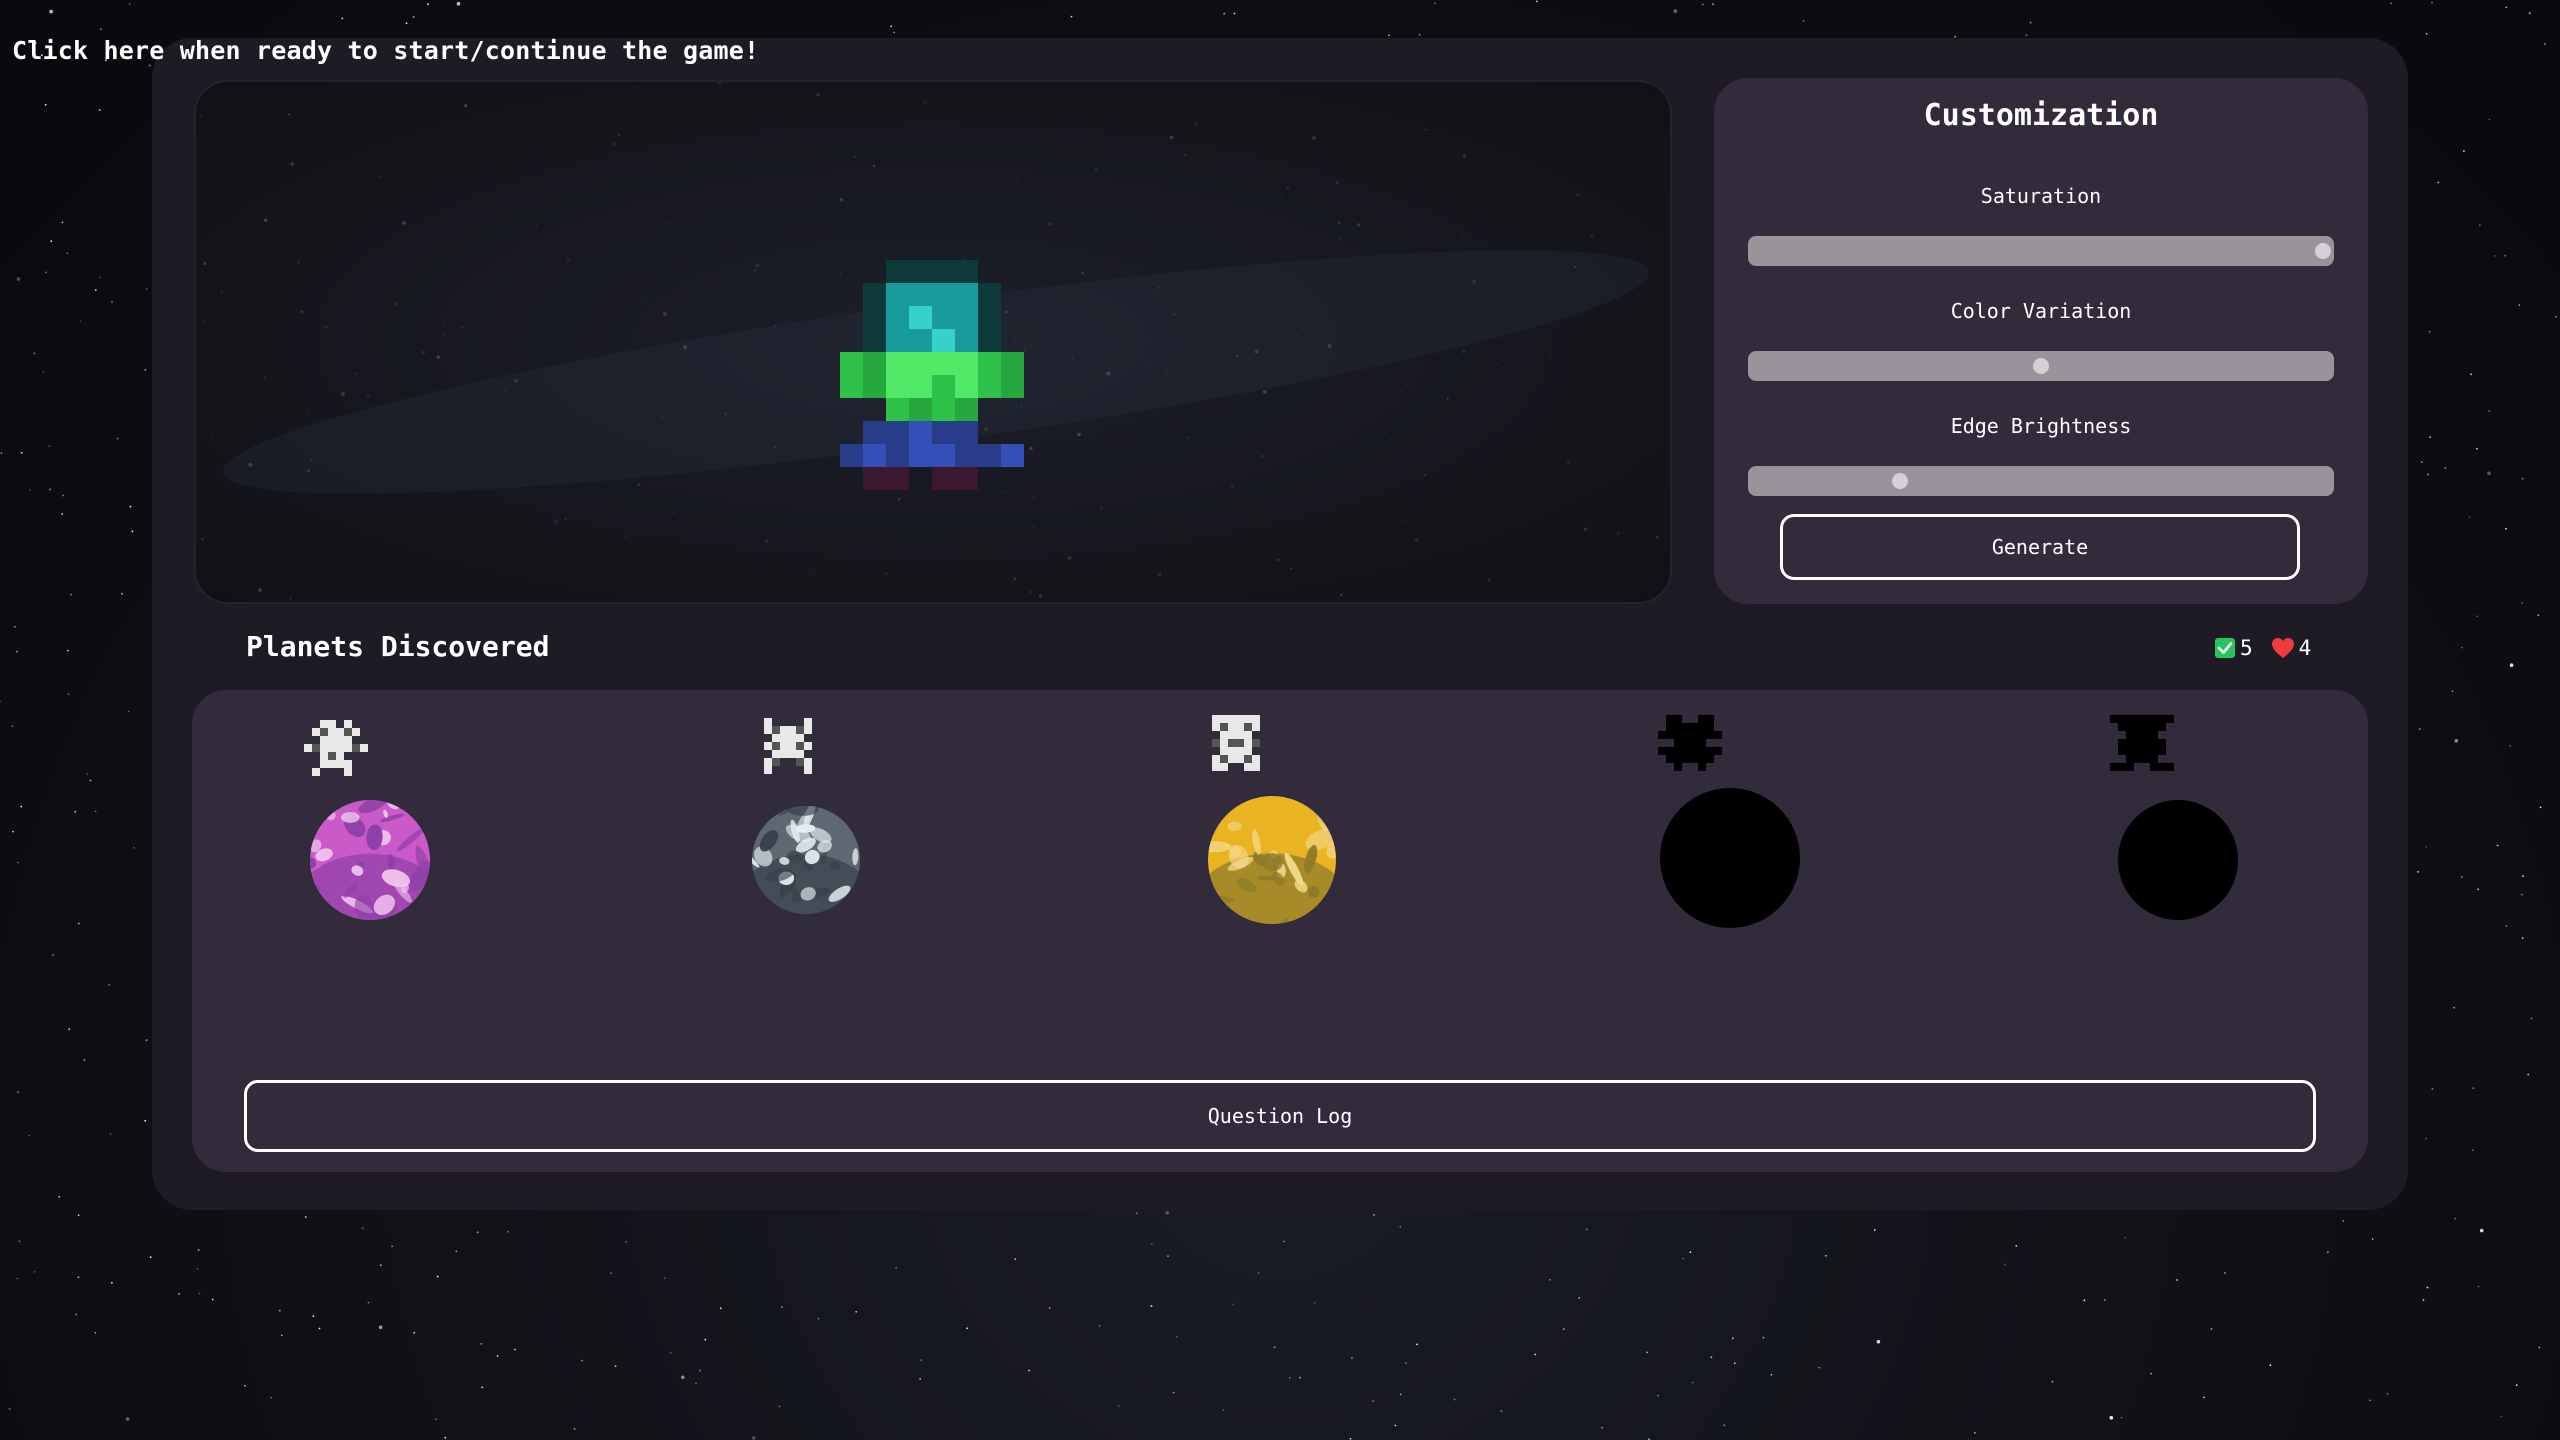 The image size is (2560, 1440). Describe the element at coordinates (2323, 251) in the screenshot. I see `saturation-slider-thumb` at that location.